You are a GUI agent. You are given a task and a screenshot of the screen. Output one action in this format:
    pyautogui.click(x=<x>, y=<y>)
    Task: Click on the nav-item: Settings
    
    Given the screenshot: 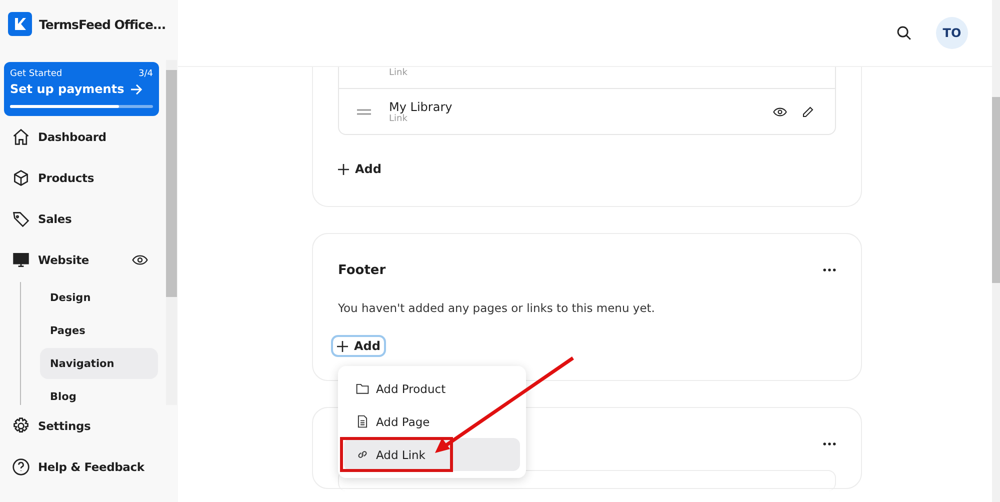 What is the action you would take?
    pyautogui.click(x=89, y=425)
    